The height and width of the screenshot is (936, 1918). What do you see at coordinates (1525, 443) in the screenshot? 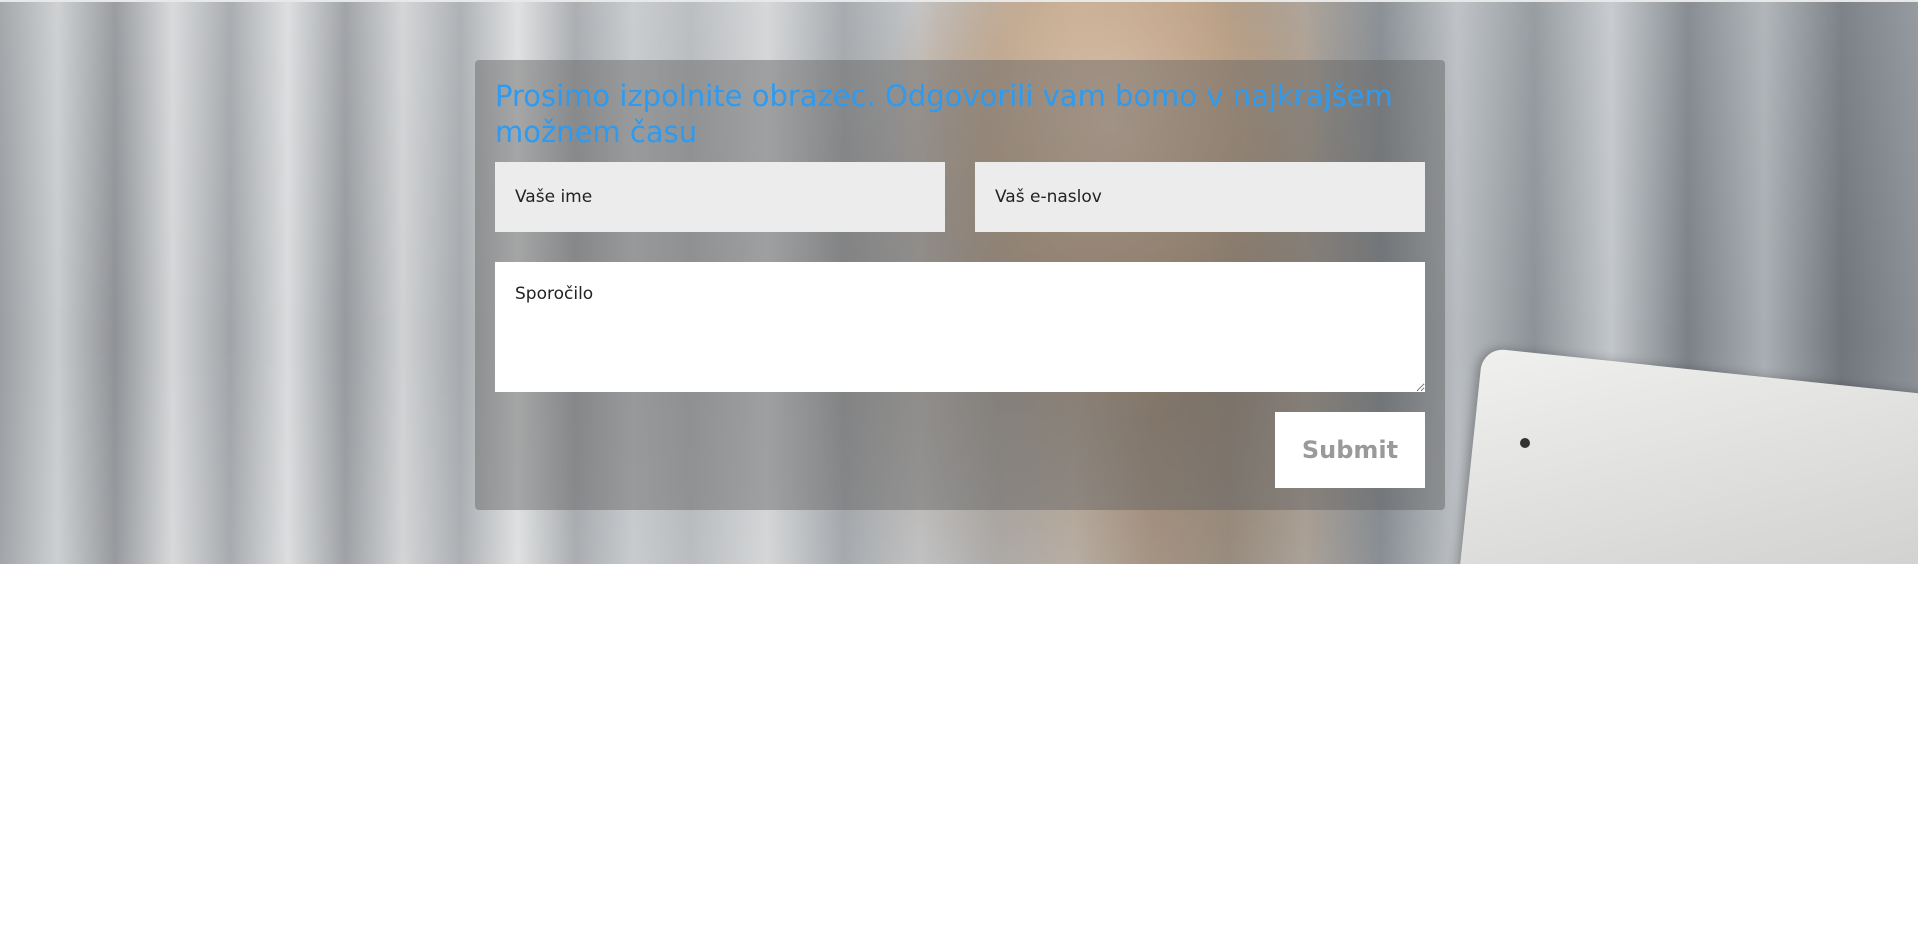
I see `tablet-camera-dot` at bounding box center [1525, 443].